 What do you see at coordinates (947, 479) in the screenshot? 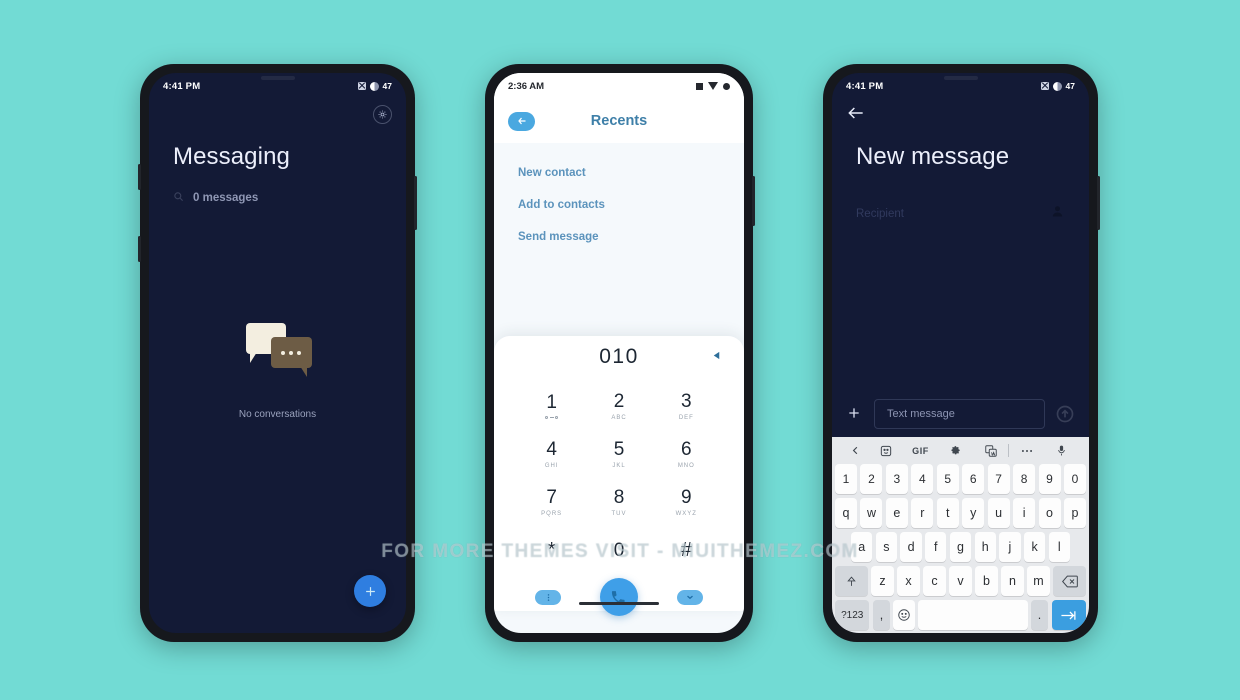
I see `key-5: 5` at bounding box center [947, 479].